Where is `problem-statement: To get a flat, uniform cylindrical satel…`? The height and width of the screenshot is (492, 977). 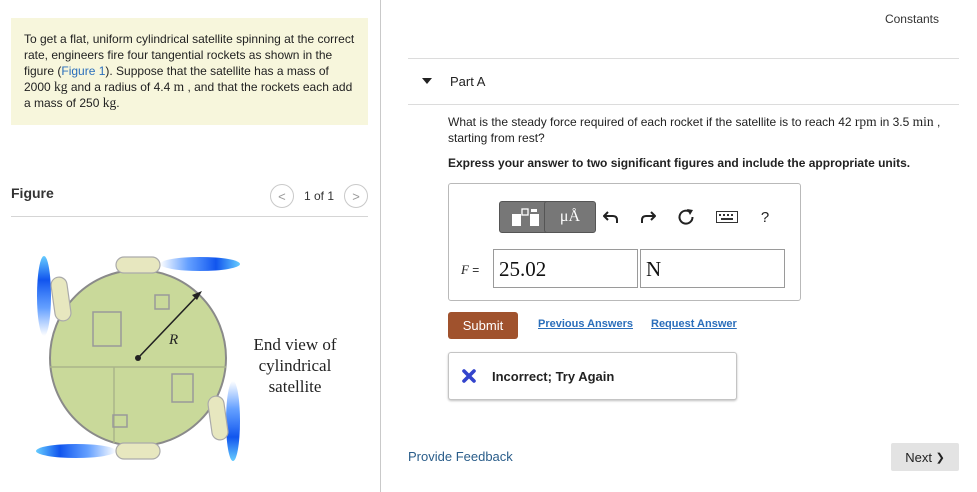 problem-statement: To get a flat, uniform cylindrical satel… is located at coordinates (189, 71).